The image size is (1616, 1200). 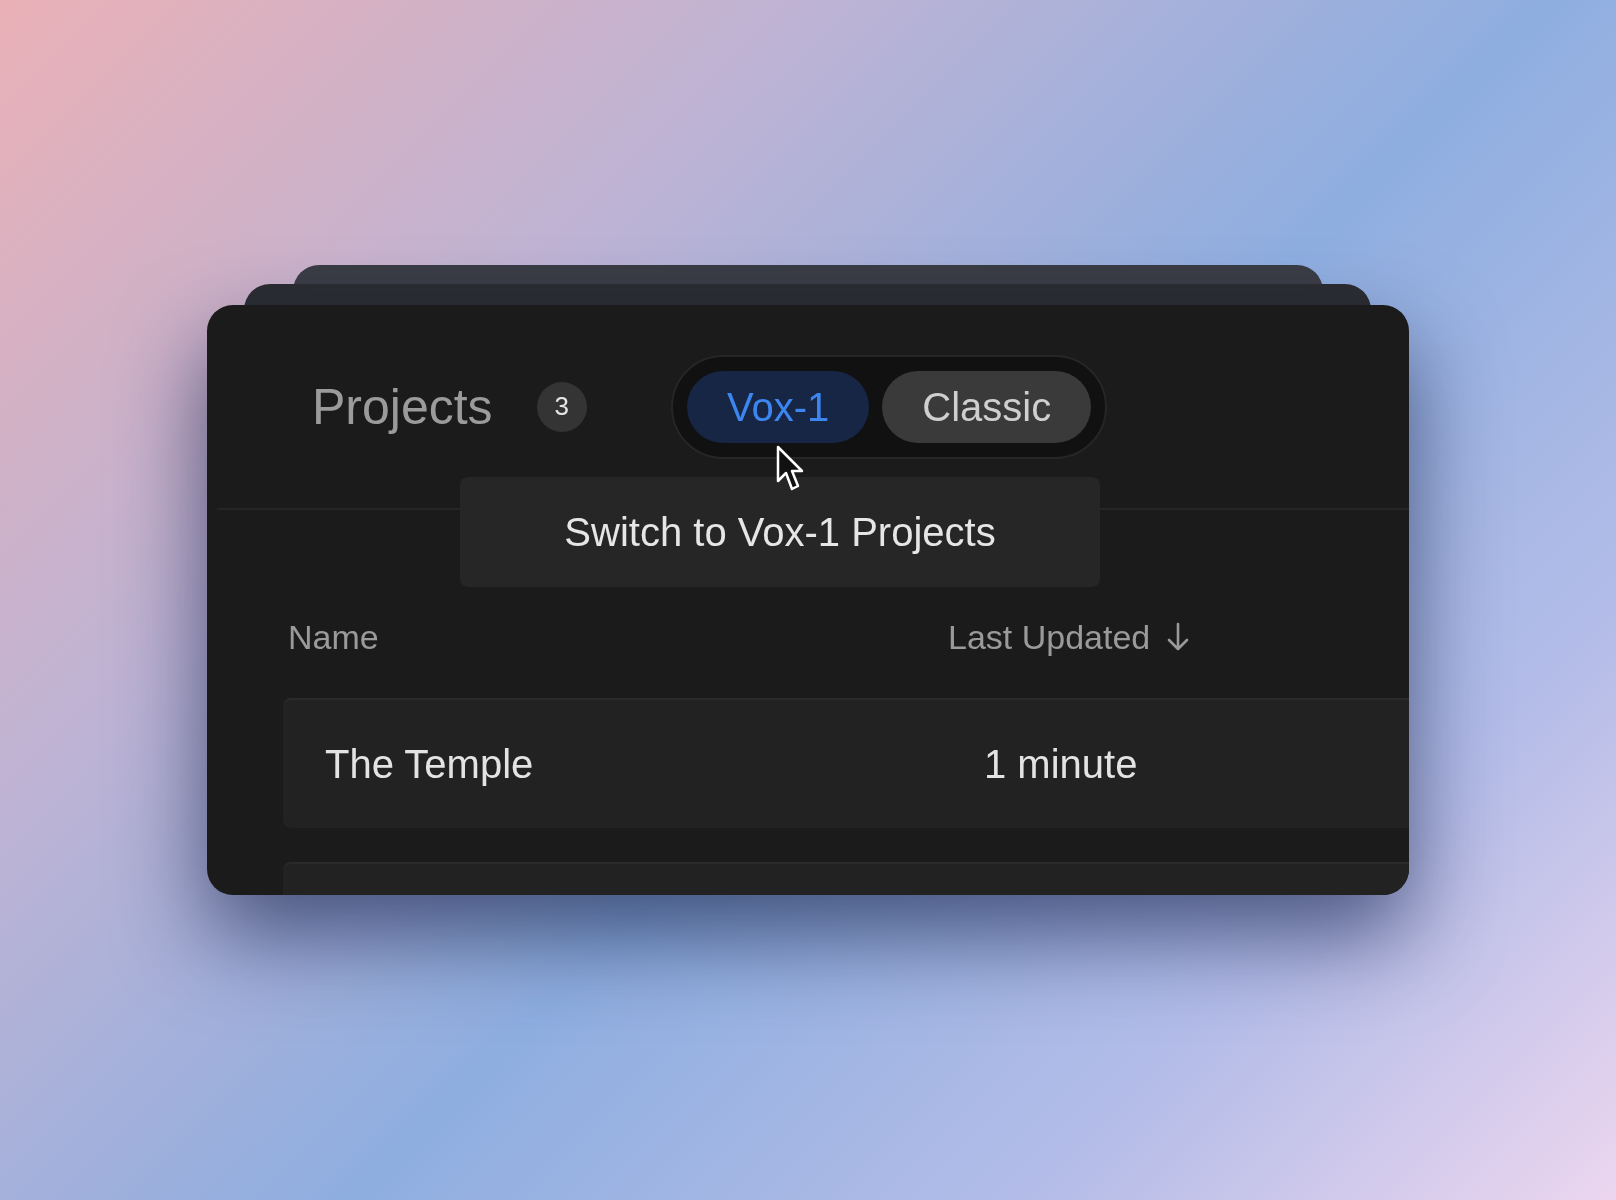 I want to click on project-name: The Temple, so click(x=430, y=764).